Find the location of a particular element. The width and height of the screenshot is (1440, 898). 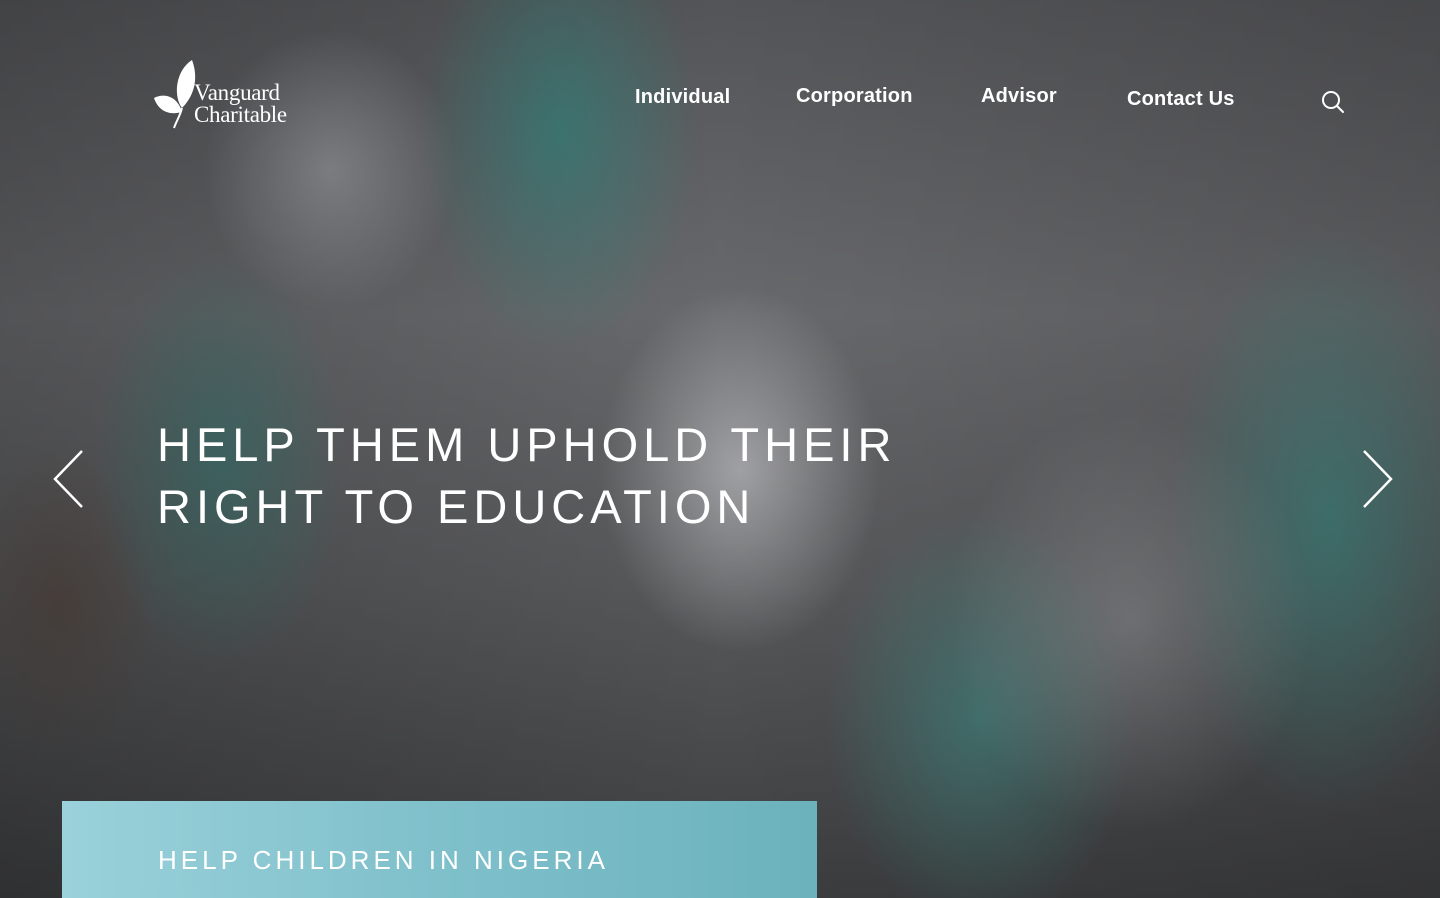

carousel-next-button is located at coordinates (1378, 479).